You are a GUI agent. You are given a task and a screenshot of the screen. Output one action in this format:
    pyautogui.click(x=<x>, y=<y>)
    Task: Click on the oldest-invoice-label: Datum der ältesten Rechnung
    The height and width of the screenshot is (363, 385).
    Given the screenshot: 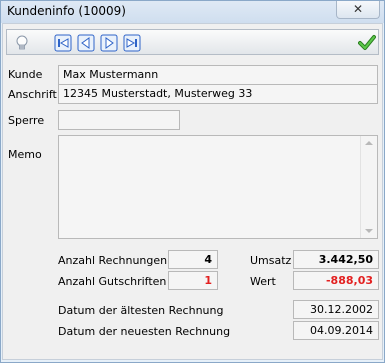 What is the action you would take?
    pyautogui.click(x=141, y=310)
    